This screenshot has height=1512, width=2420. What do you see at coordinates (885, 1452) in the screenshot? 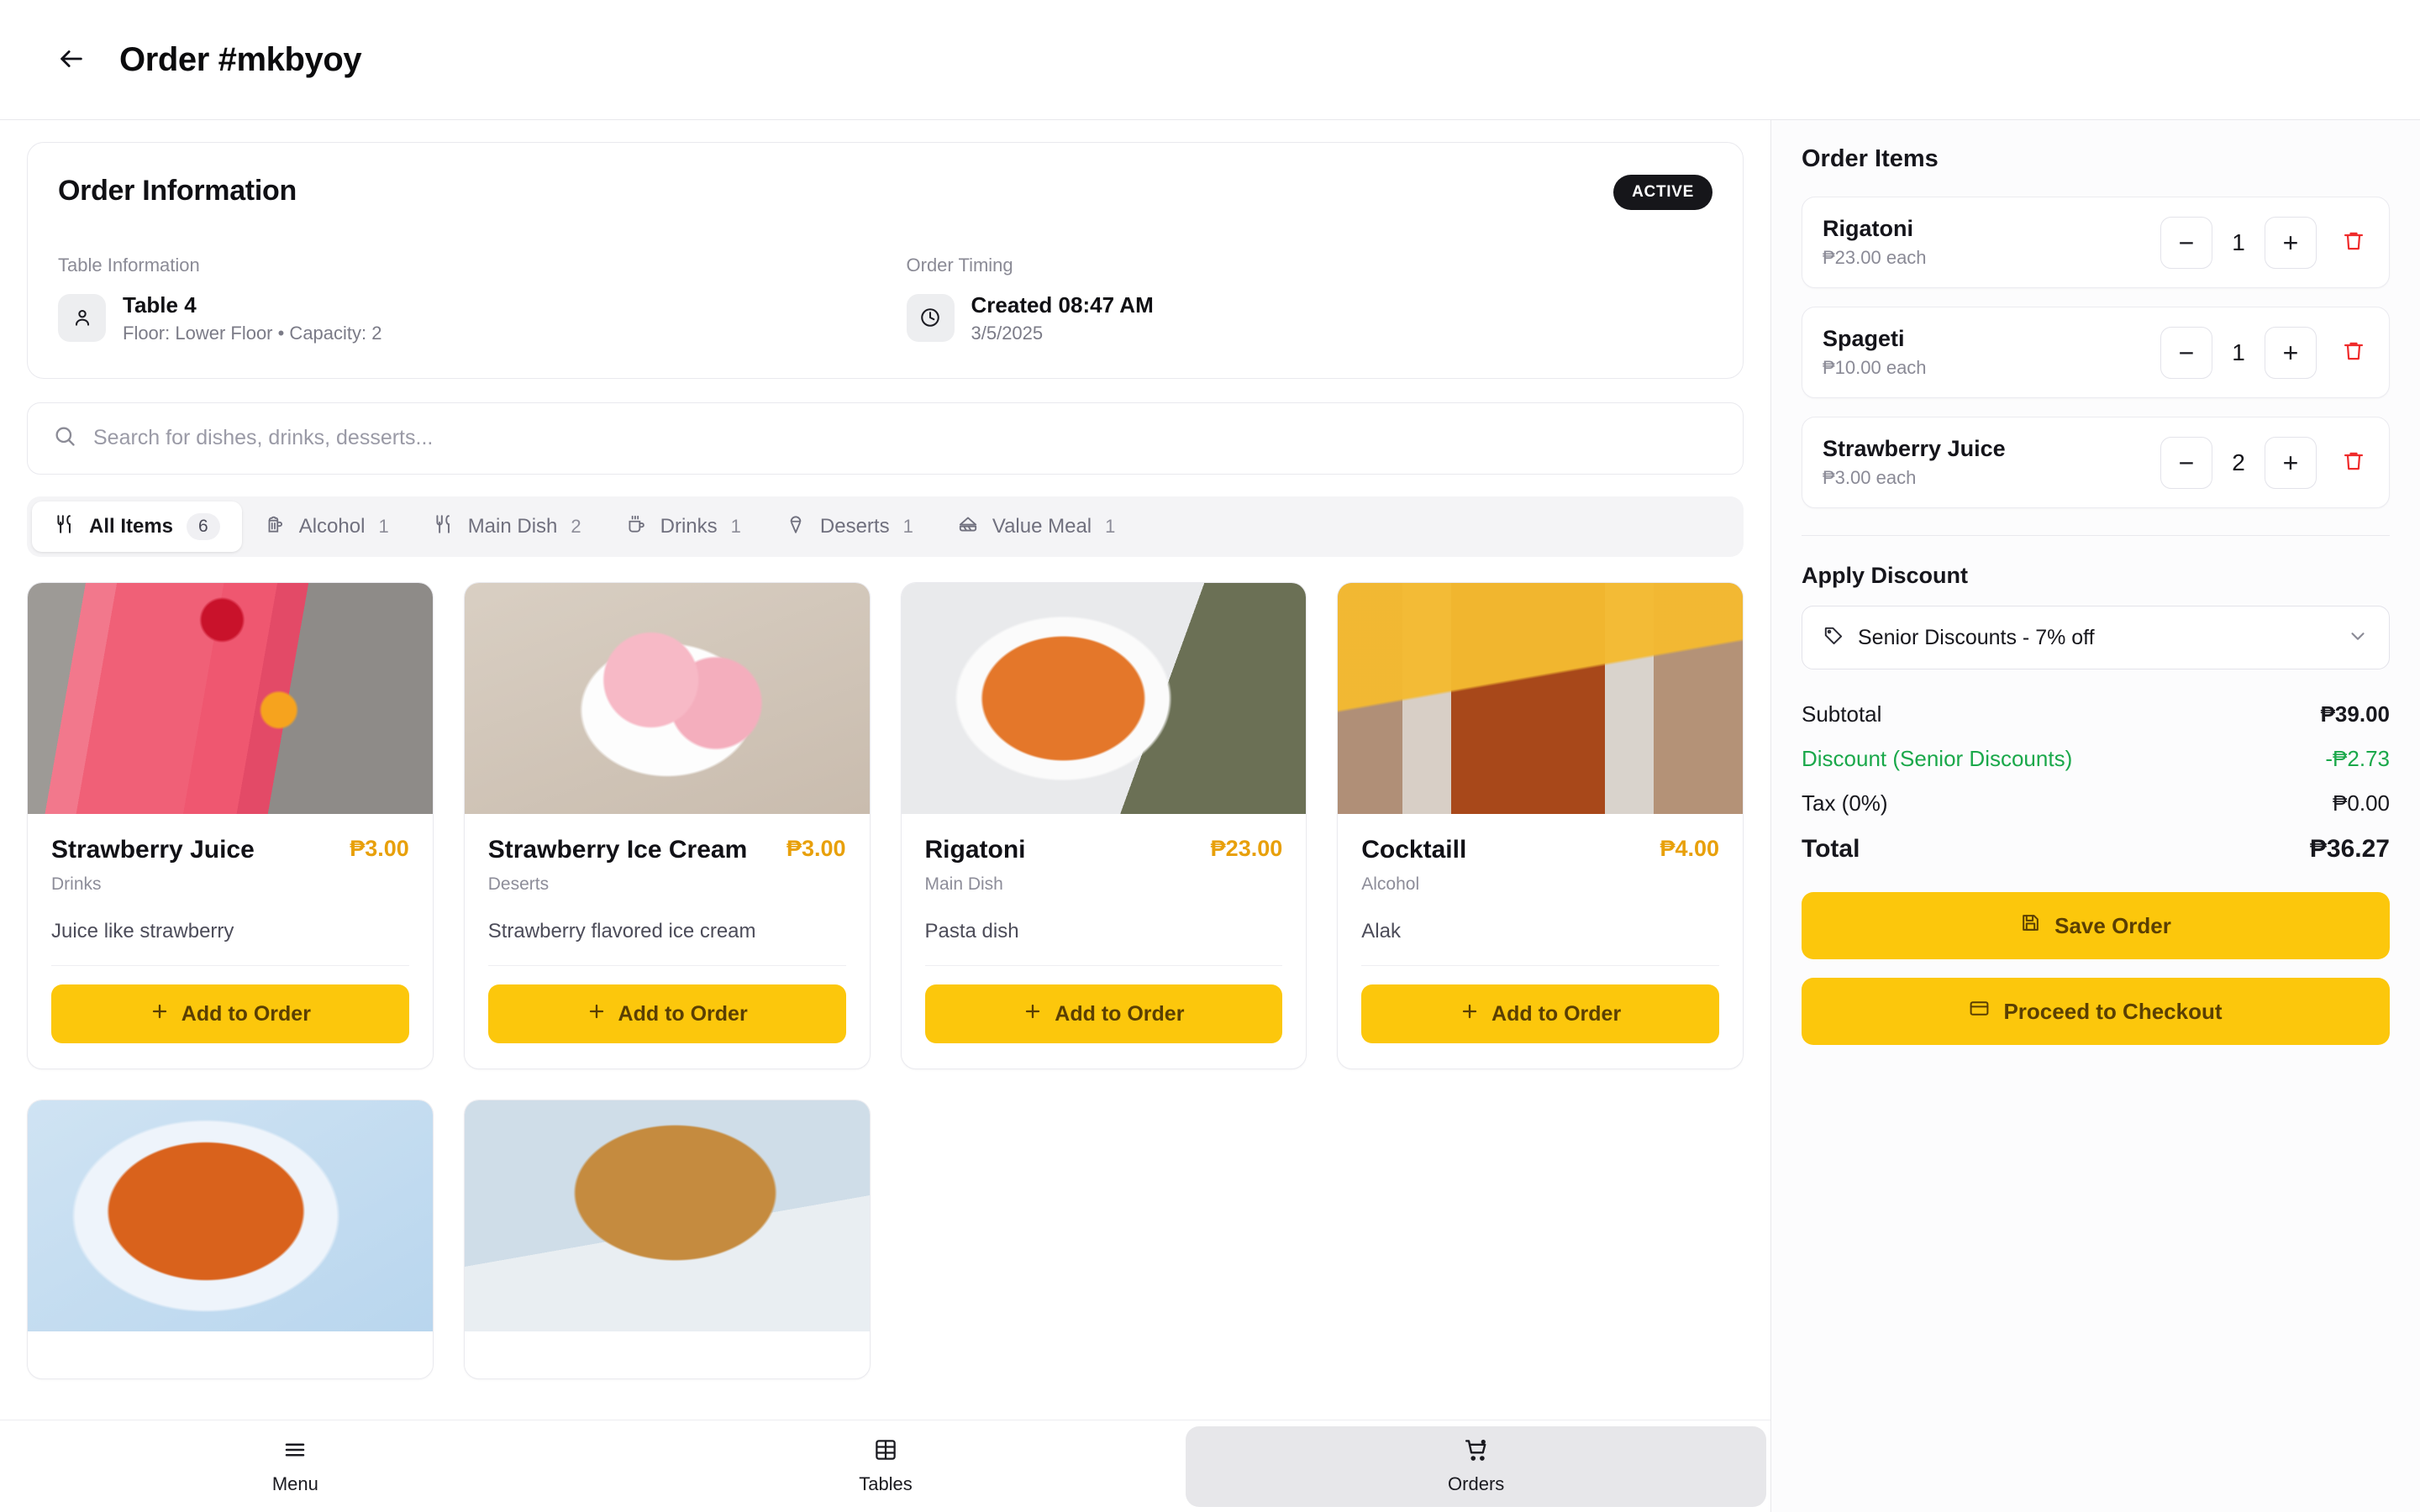
I see `grid-table-icon` at bounding box center [885, 1452].